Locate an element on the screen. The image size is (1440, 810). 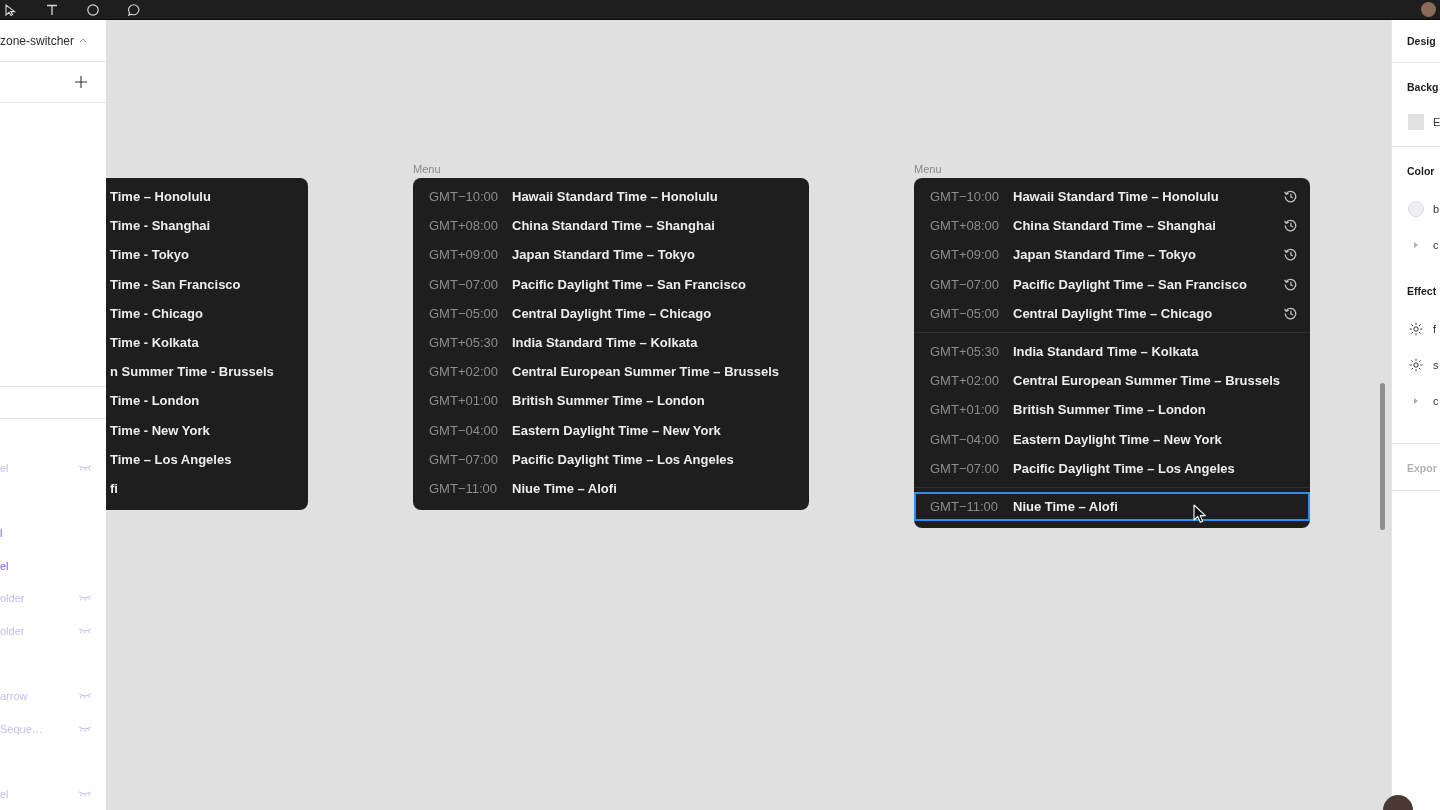
effect-name: f is located at coordinates (1435, 329).